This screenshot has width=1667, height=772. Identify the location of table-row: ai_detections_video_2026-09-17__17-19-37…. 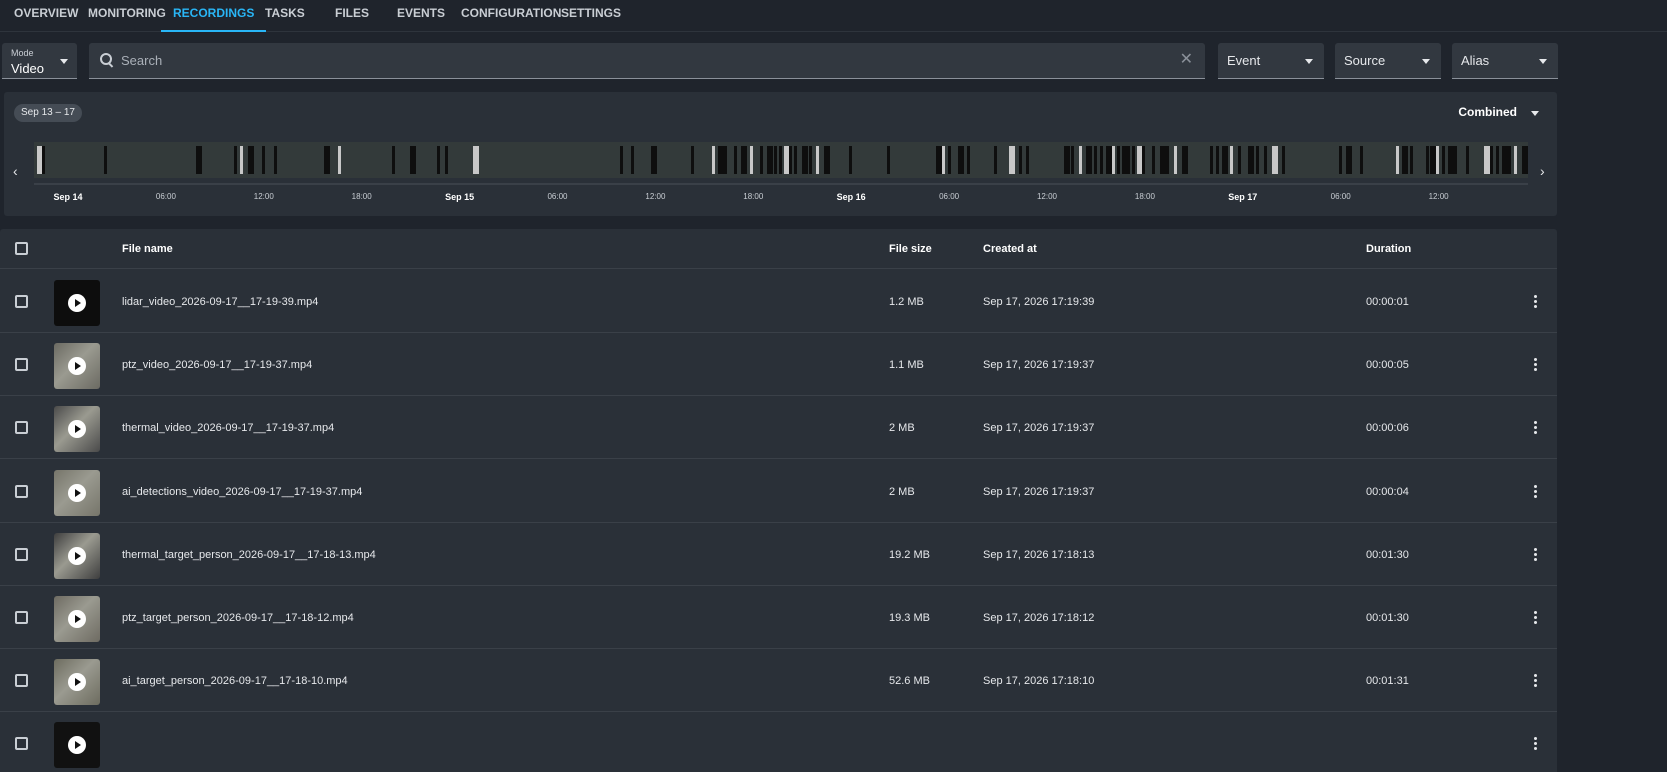
(778, 491).